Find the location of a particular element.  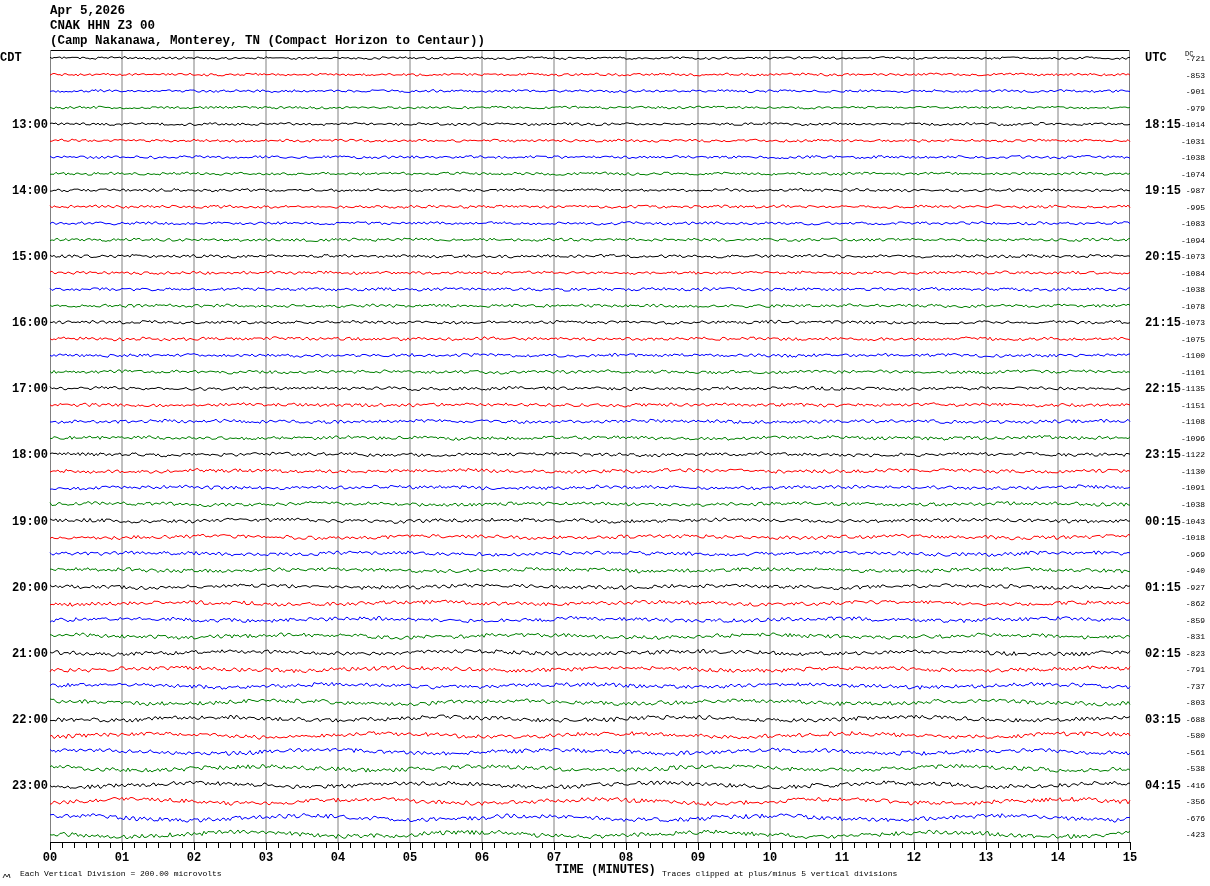

time-label: 20:00 is located at coordinates (30, 587).